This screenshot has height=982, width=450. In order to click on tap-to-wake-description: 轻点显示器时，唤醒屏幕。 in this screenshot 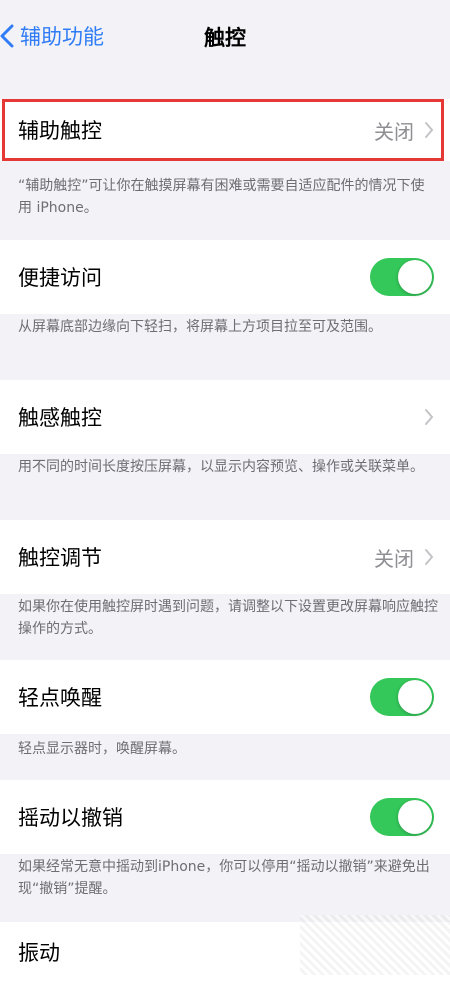, I will do `click(102, 749)`.